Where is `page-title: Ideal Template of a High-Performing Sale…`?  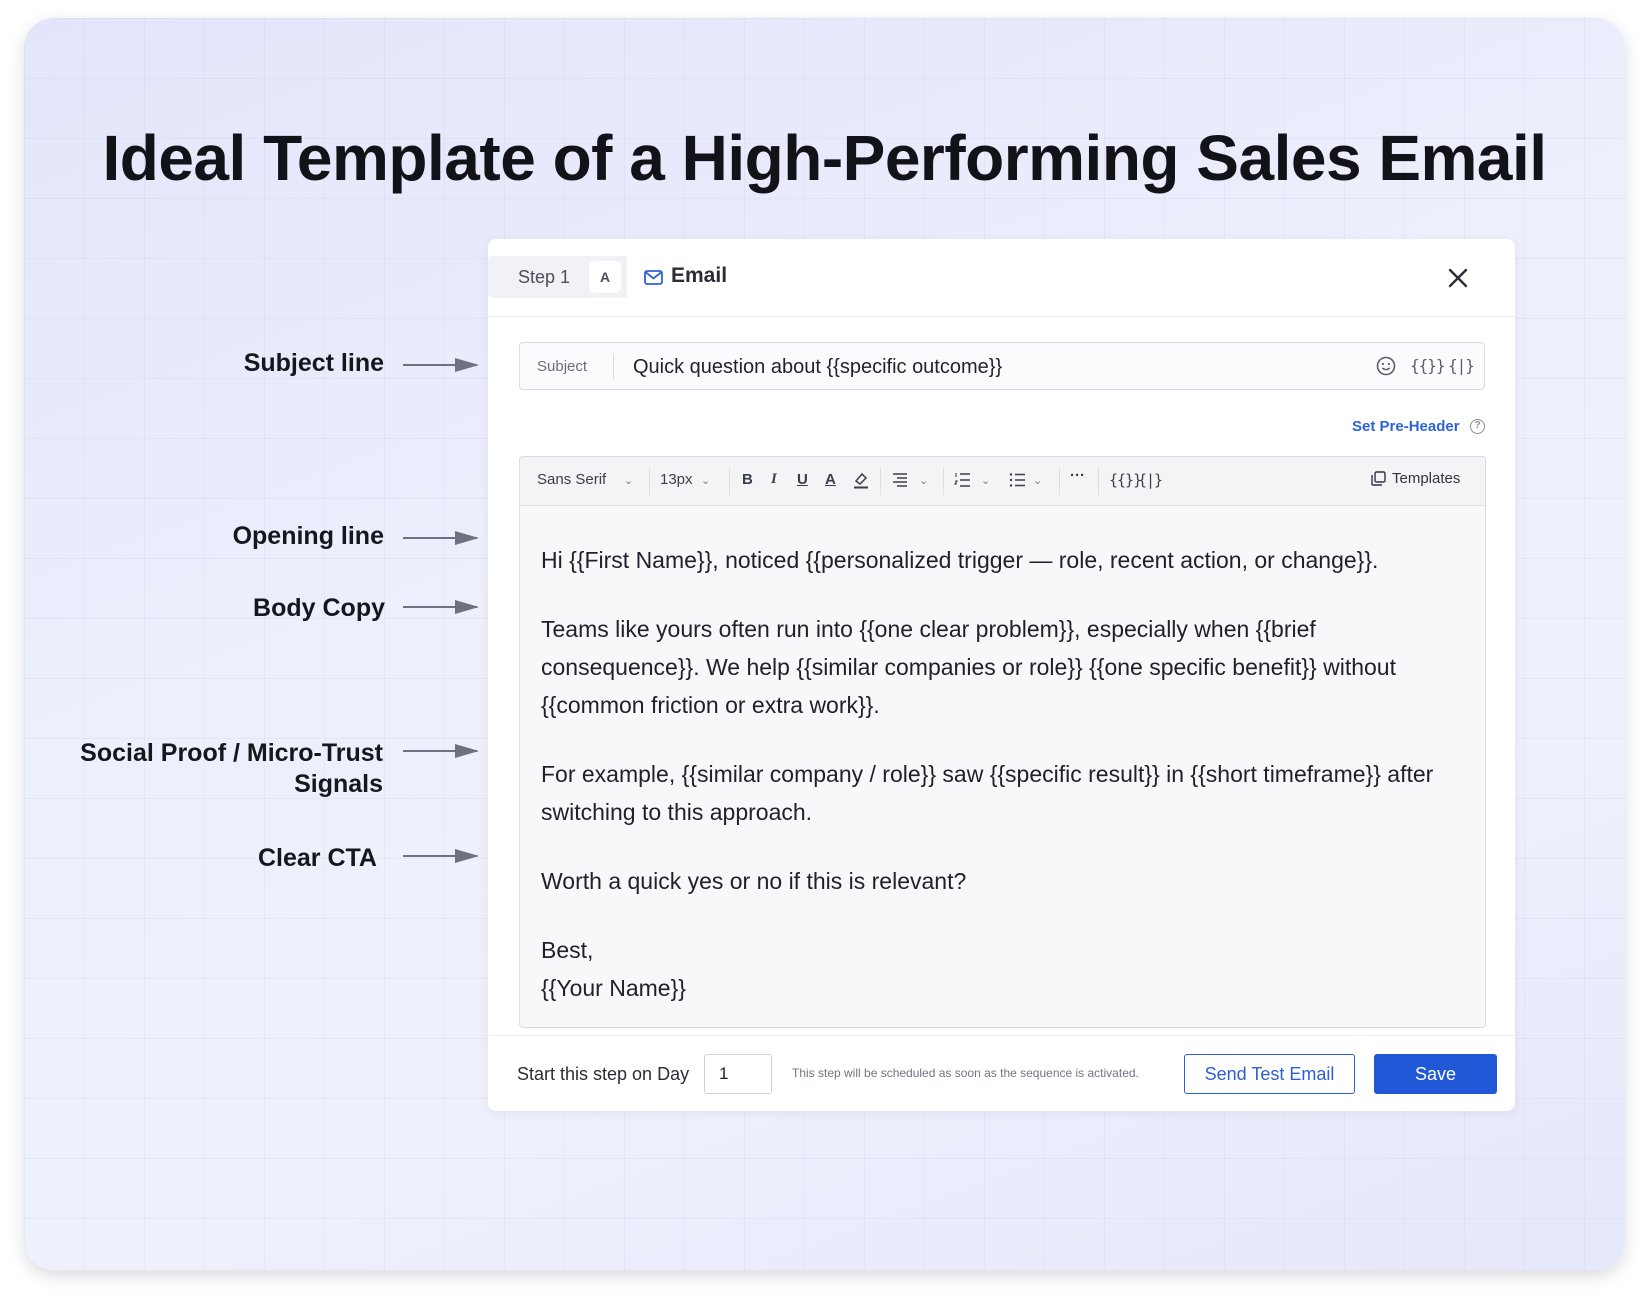 page-title: Ideal Template of a High-Performing Sale… is located at coordinates (824, 158).